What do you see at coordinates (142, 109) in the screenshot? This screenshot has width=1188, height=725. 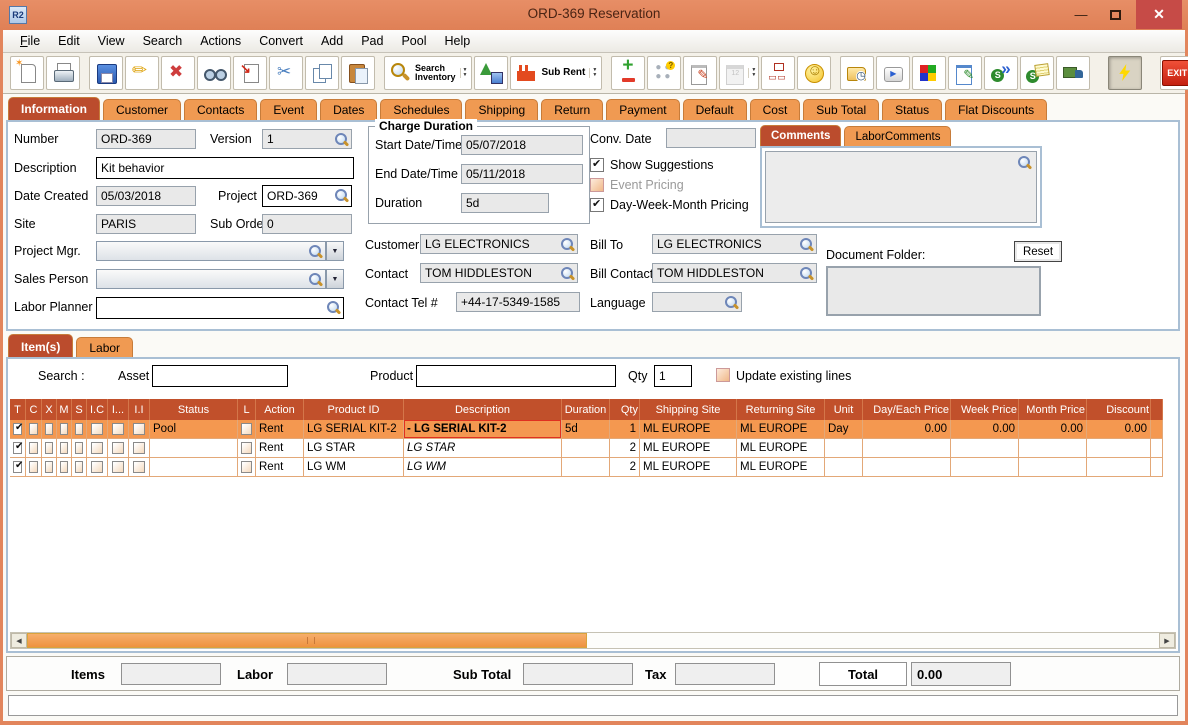 I see `tab-customer: Customer` at bounding box center [142, 109].